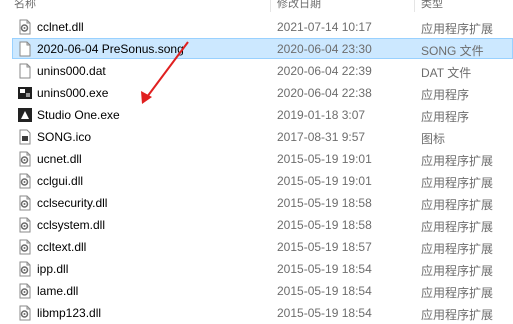 The width and height of the screenshot is (513, 324). Describe the element at coordinates (110, 49) in the screenshot. I see `file-name: 2020-06-04 PreSonus.song` at that location.